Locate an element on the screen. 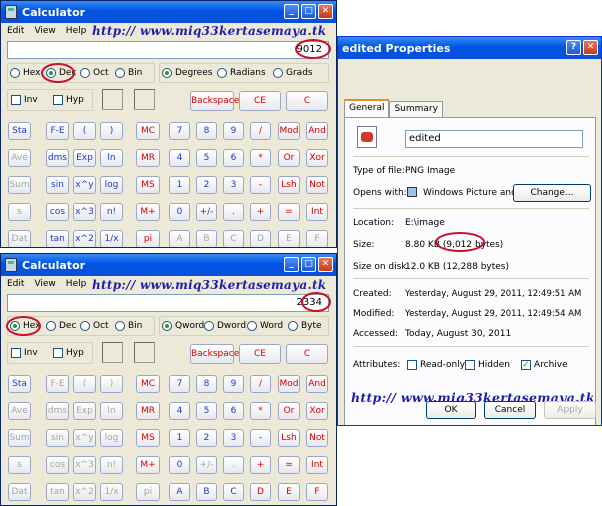 The width and height of the screenshot is (602, 506). checkbox-inv: Inv is located at coordinates (24, 100).